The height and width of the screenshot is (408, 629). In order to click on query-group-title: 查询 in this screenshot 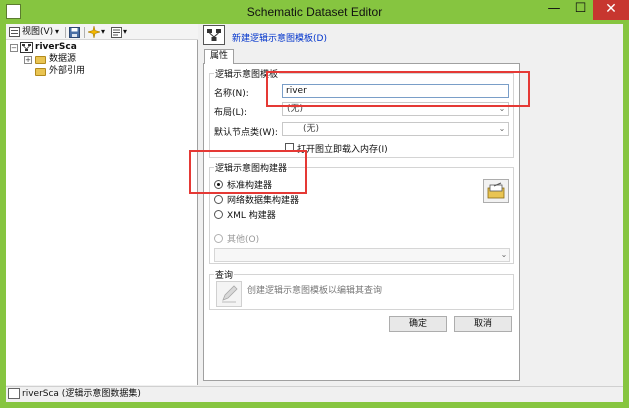, I will do `click(224, 274)`.